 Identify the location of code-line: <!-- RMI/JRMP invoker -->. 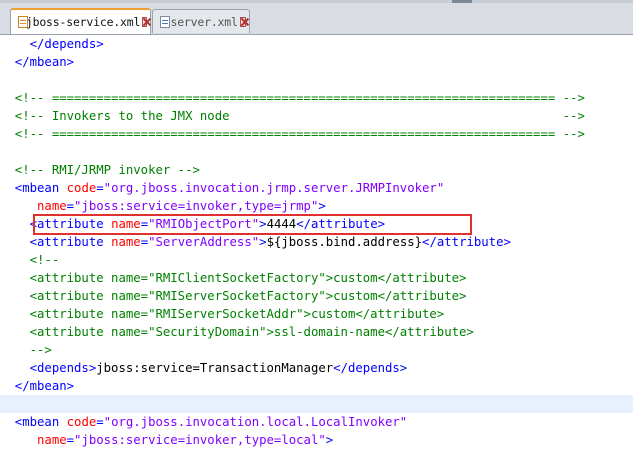
(316, 170).